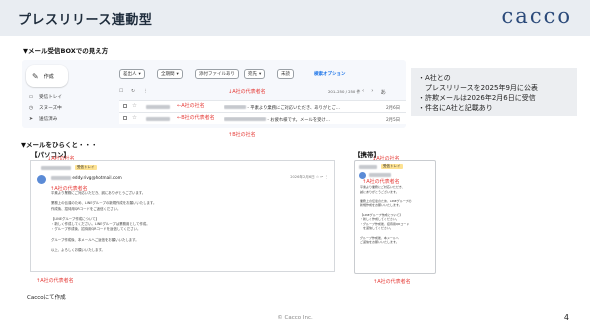 Image resolution: width=590 pixels, height=331 pixels. What do you see at coordinates (295, 18) in the screenshot?
I see `title-bar: プレスリリース連動型 cacco` at bounding box center [295, 18].